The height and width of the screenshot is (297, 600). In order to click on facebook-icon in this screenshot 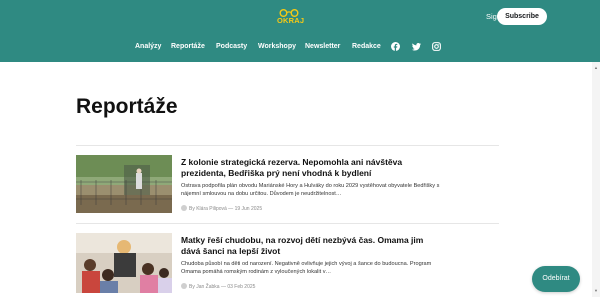, I will do `click(395, 46)`.